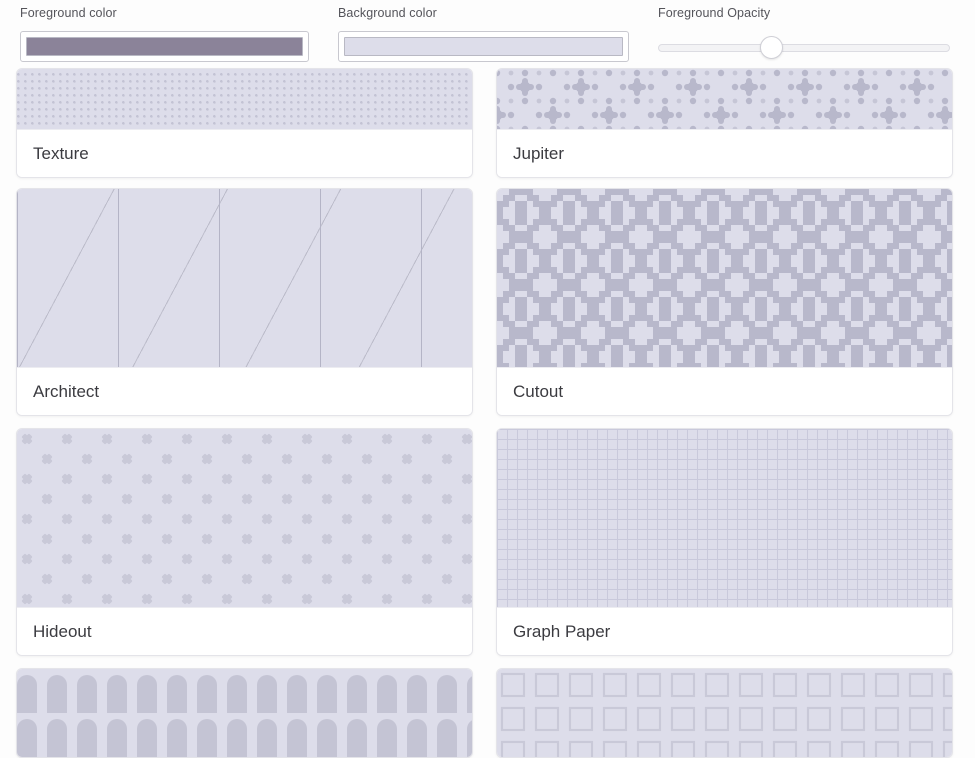 This screenshot has height=758, width=975. I want to click on slider-track, so click(804, 48).